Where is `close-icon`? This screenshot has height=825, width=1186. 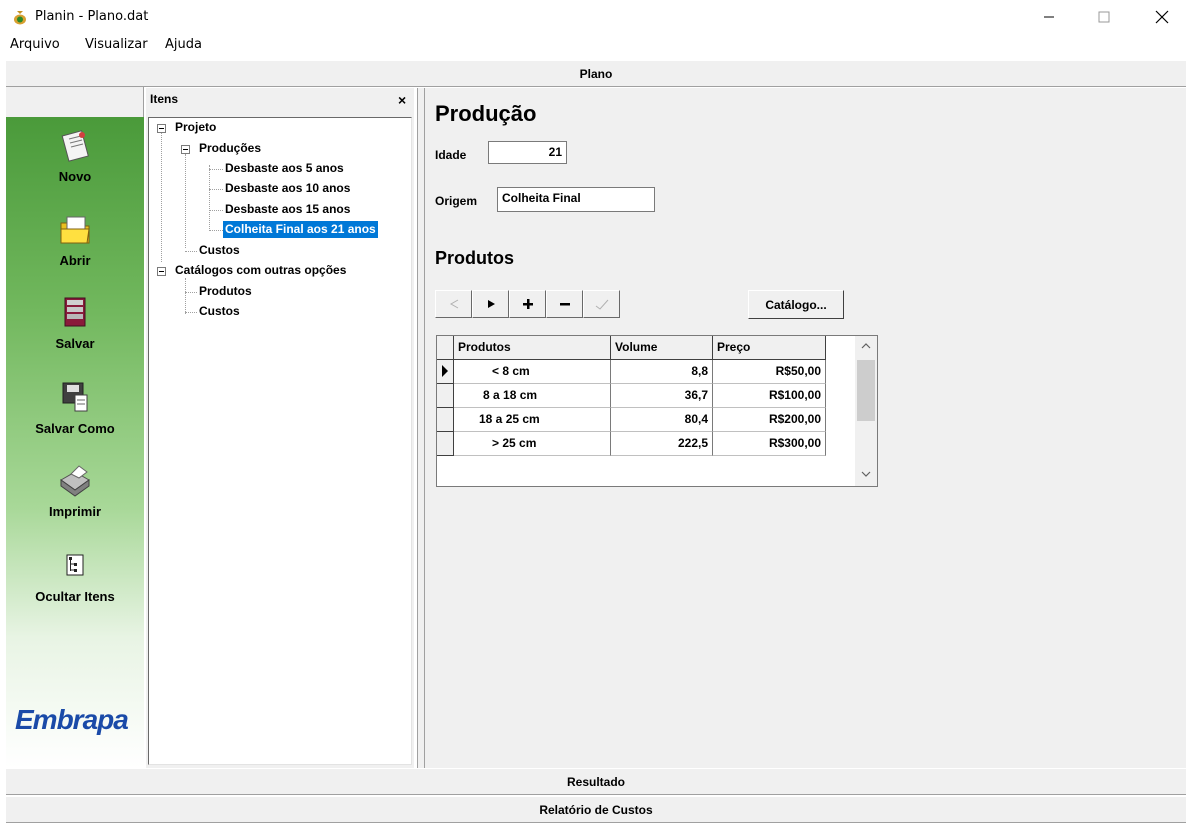 close-icon is located at coordinates (1162, 17).